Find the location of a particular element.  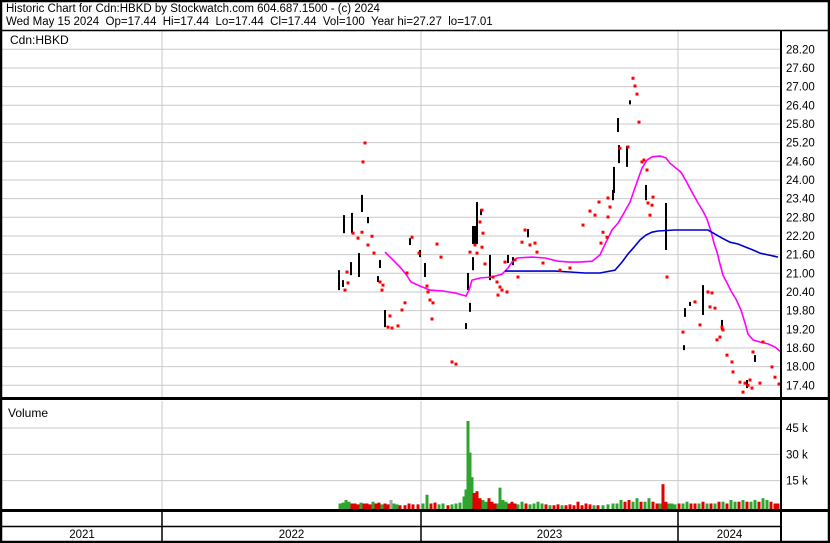

price-tick-label: 25.20 is located at coordinates (800, 144).